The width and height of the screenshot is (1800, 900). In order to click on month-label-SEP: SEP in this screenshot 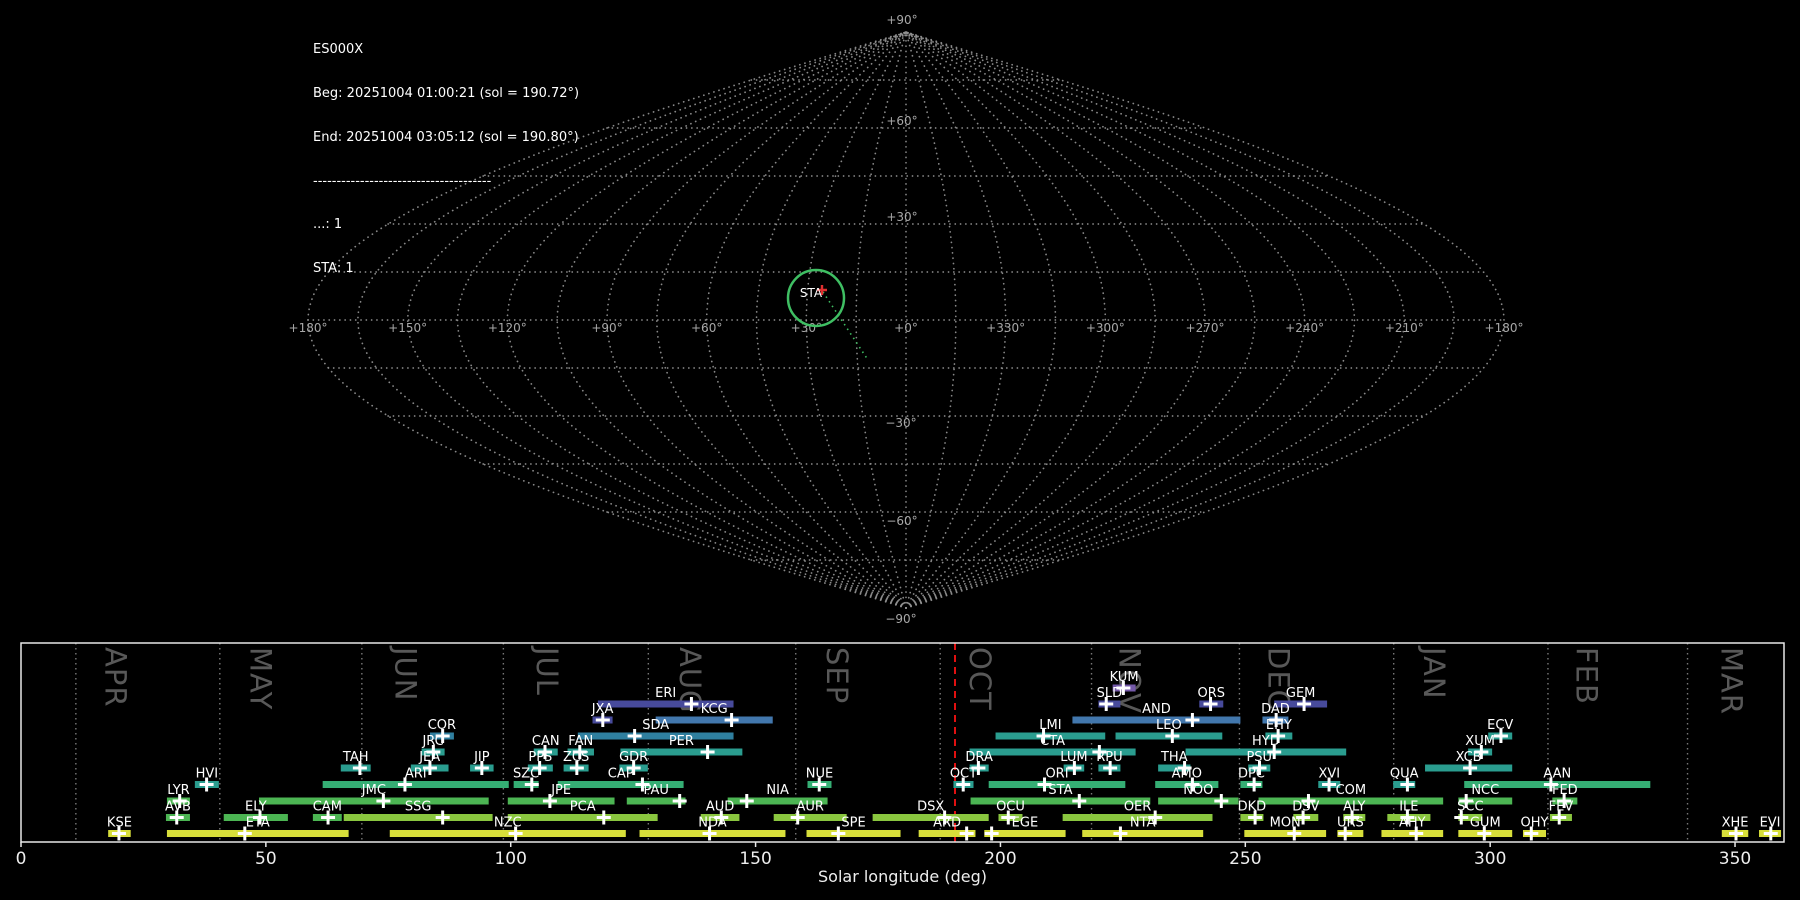, I will do `click(837, 675)`.